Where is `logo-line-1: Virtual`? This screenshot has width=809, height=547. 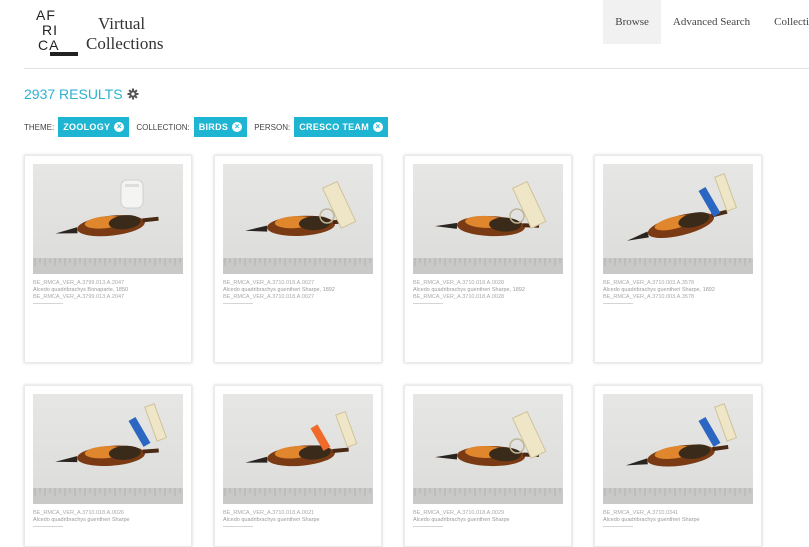 logo-line-1: Virtual is located at coordinates (122, 23).